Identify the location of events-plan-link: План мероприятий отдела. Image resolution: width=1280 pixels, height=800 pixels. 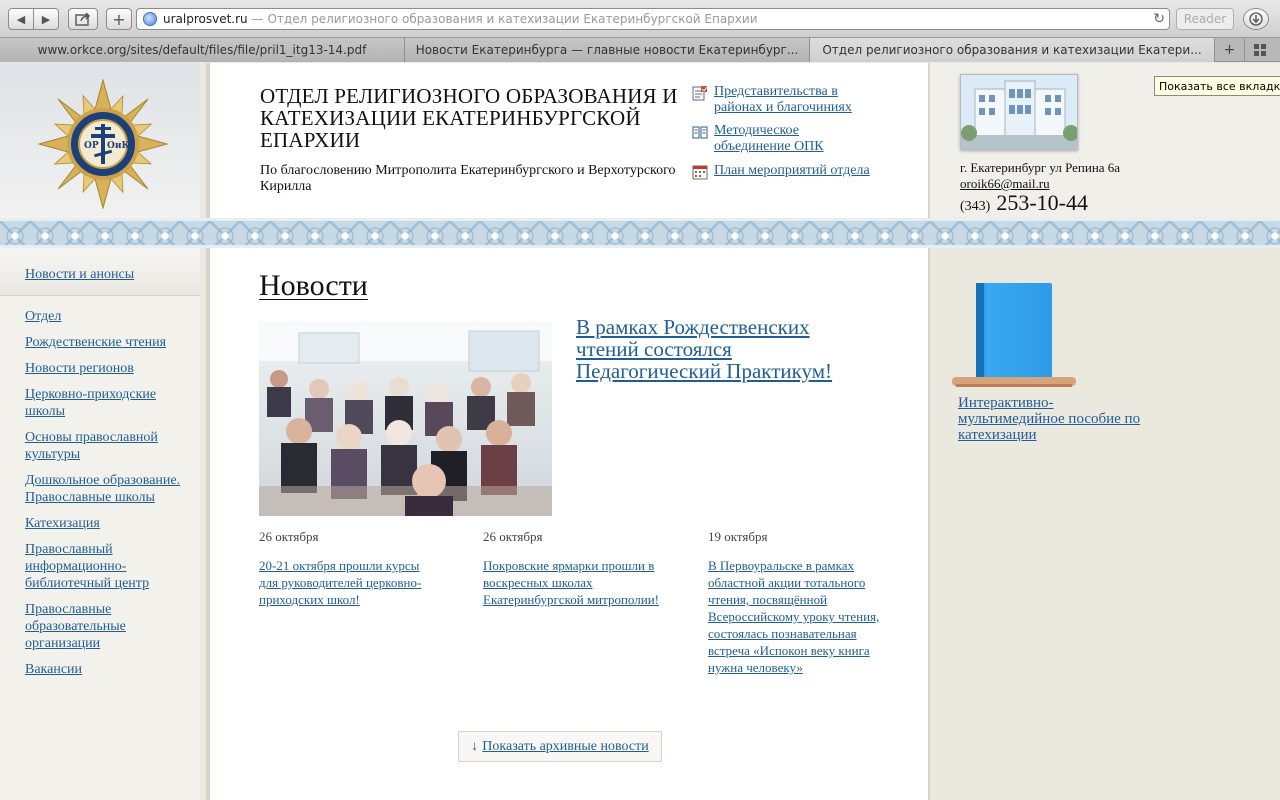
(792, 171).